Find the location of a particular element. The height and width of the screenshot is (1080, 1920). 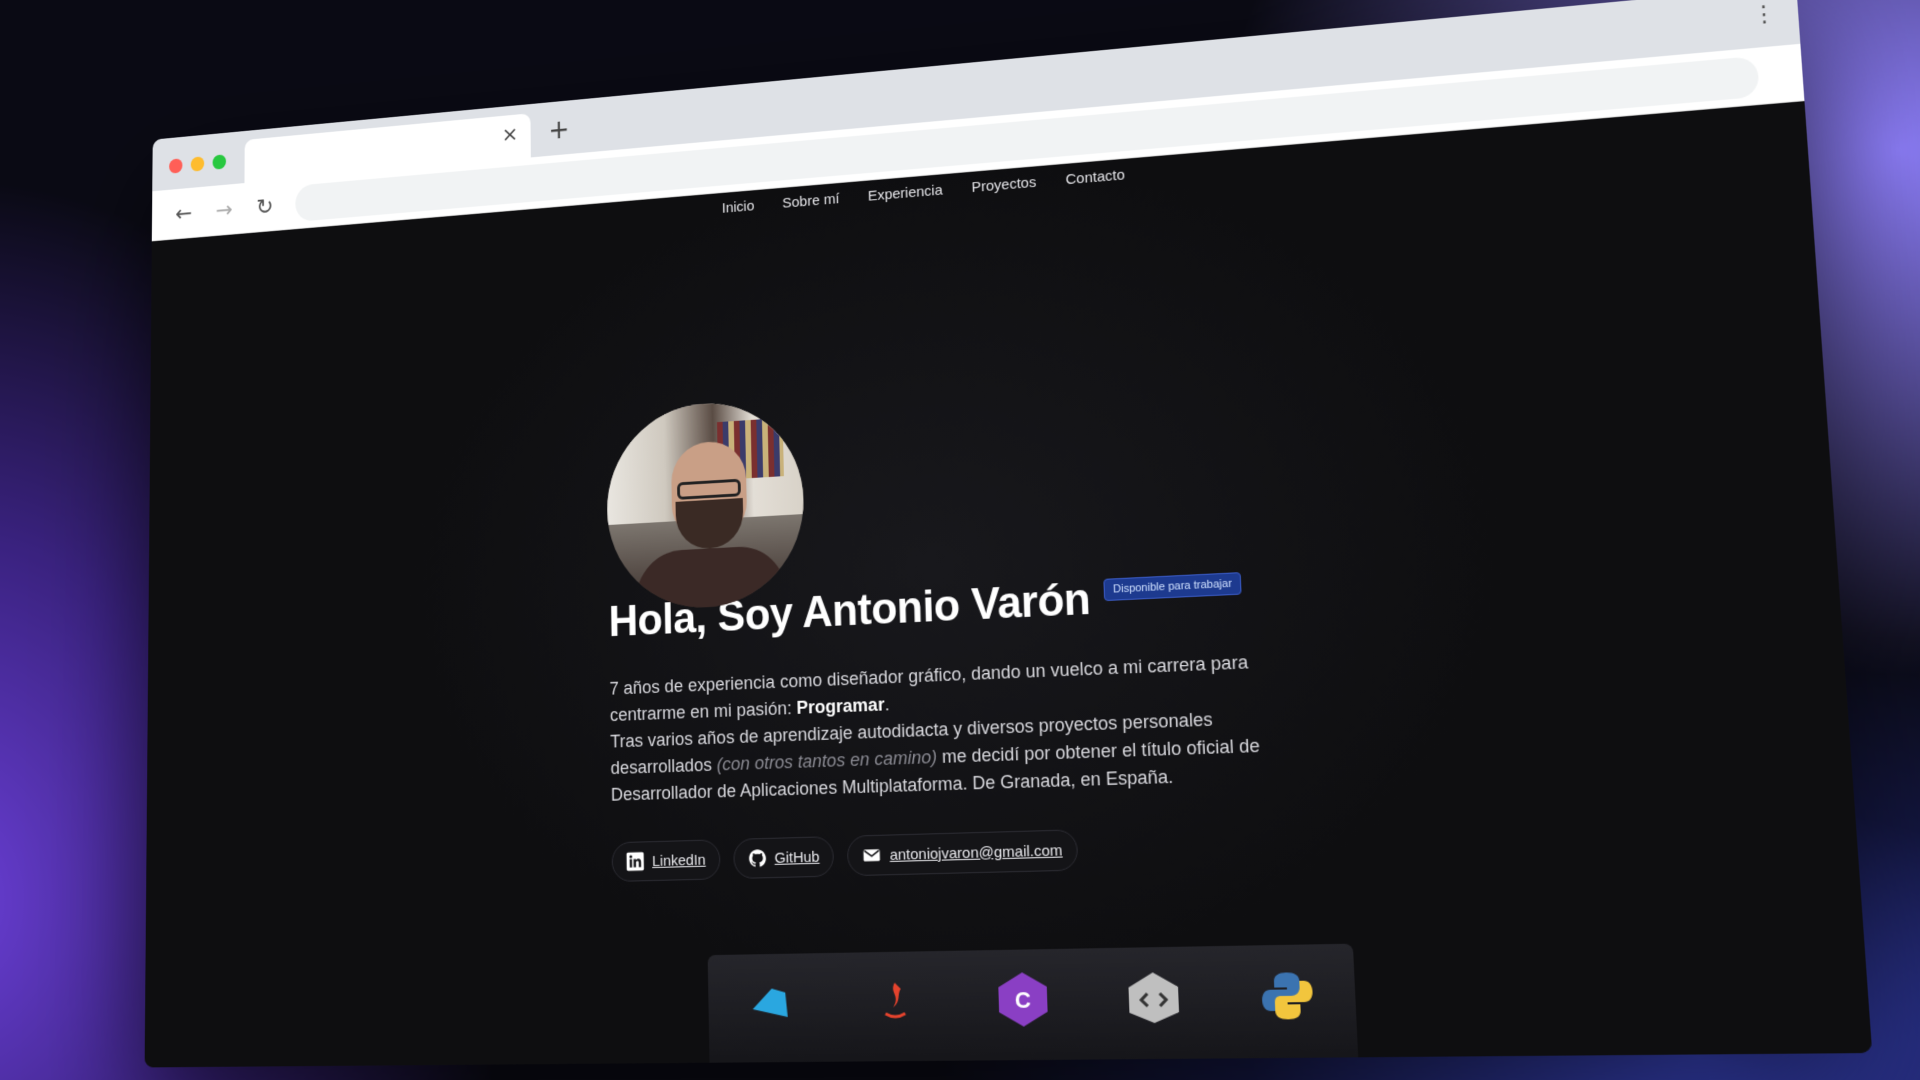

close-window-button is located at coordinates (176, 166).